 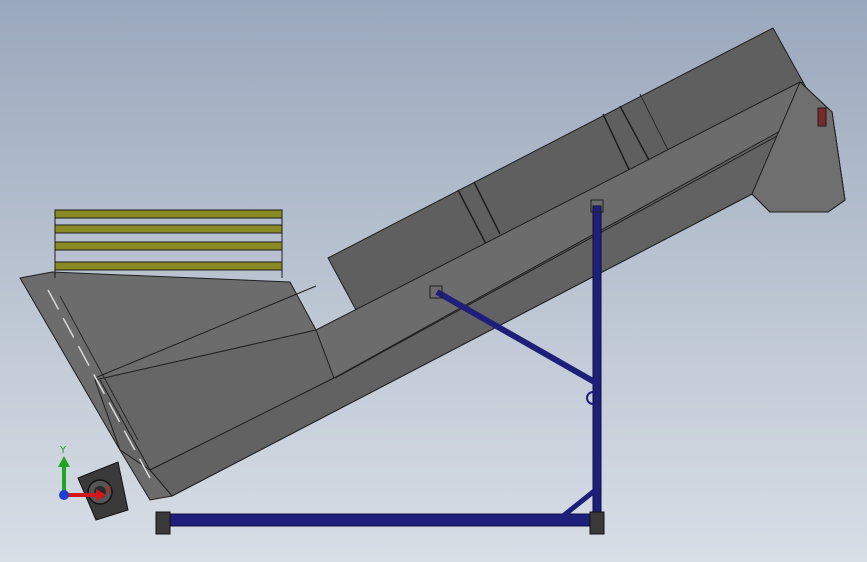 What do you see at coordinates (163, 523) in the screenshot?
I see `foot-left` at bounding box center [163, 523].